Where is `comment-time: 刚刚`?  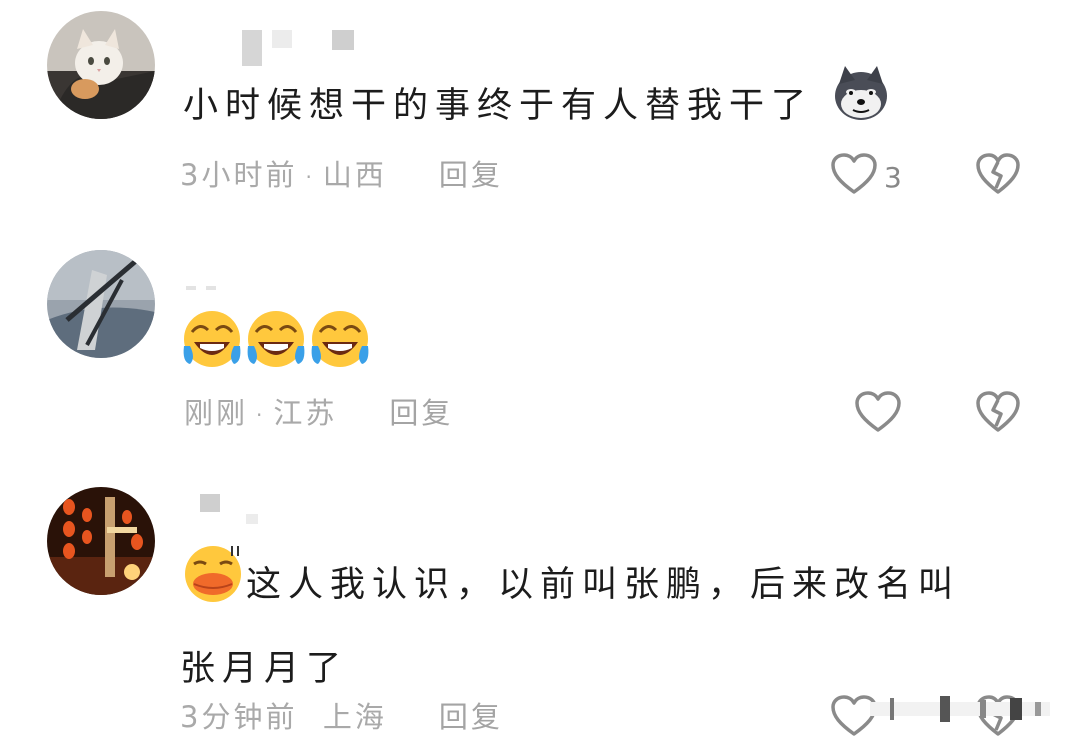
comment-time: 刚刚 is located at coordinates (216, 413).